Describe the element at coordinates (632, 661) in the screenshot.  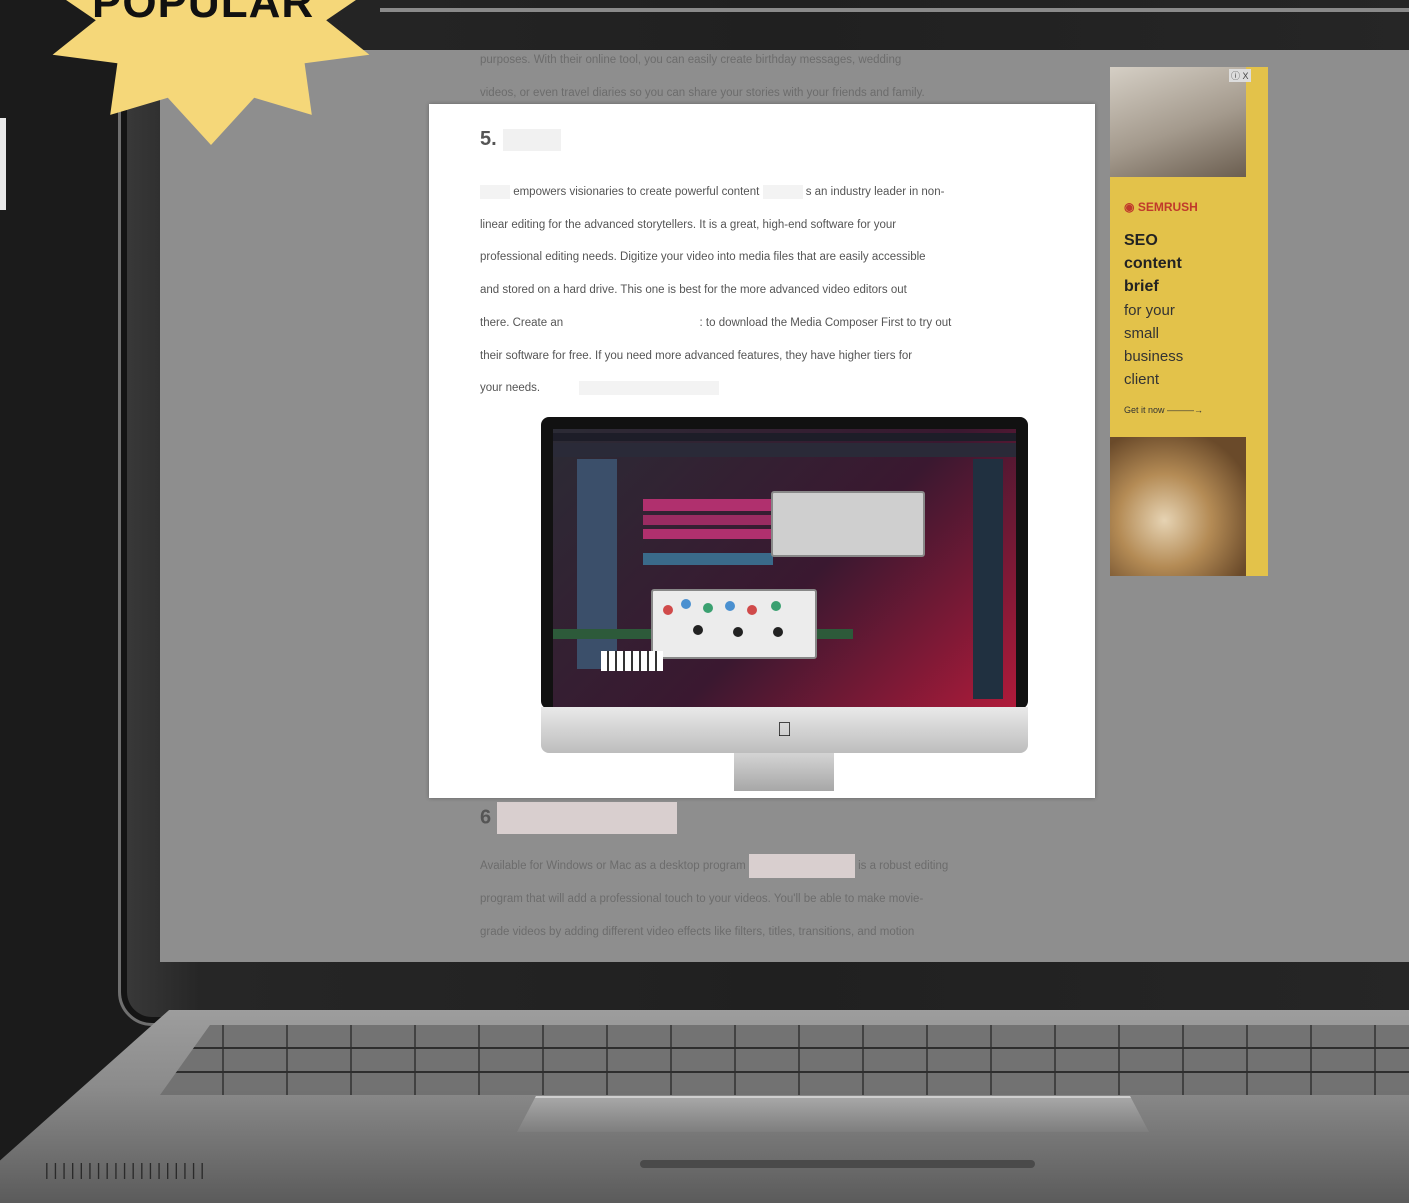
I see `piano-keyboard` at that location.